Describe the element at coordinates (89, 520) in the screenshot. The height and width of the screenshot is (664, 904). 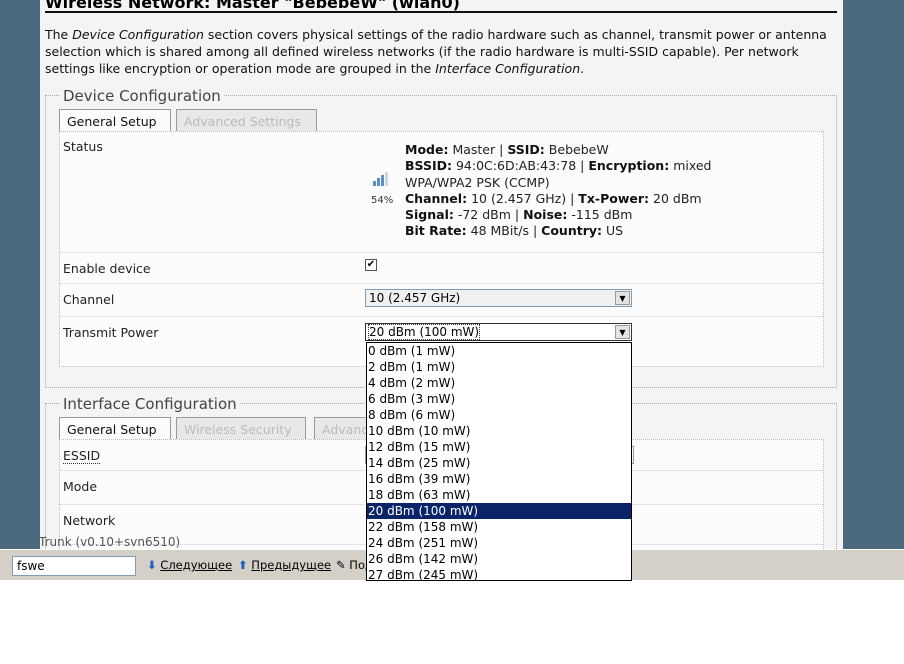
I see `network-label: Network` at that location.